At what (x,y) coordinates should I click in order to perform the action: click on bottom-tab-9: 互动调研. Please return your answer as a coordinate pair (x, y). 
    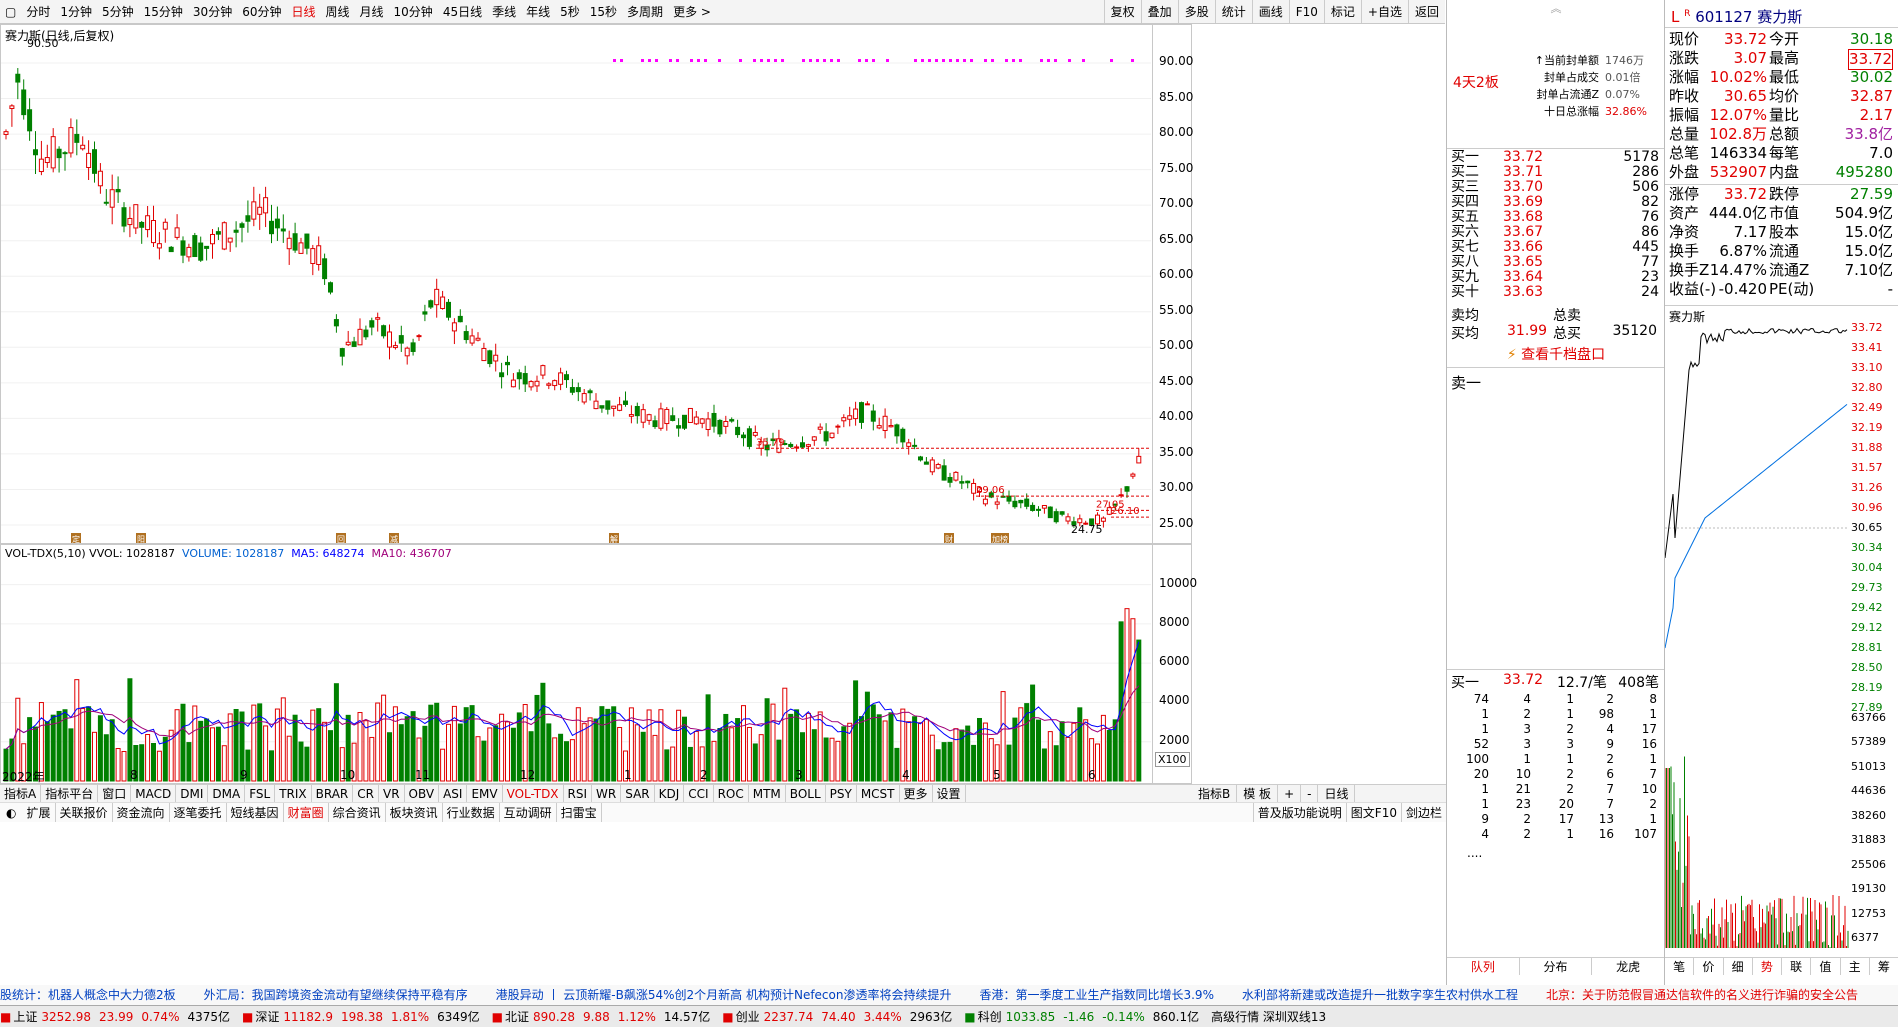
    Looking at the image, I should click on (528, 812).